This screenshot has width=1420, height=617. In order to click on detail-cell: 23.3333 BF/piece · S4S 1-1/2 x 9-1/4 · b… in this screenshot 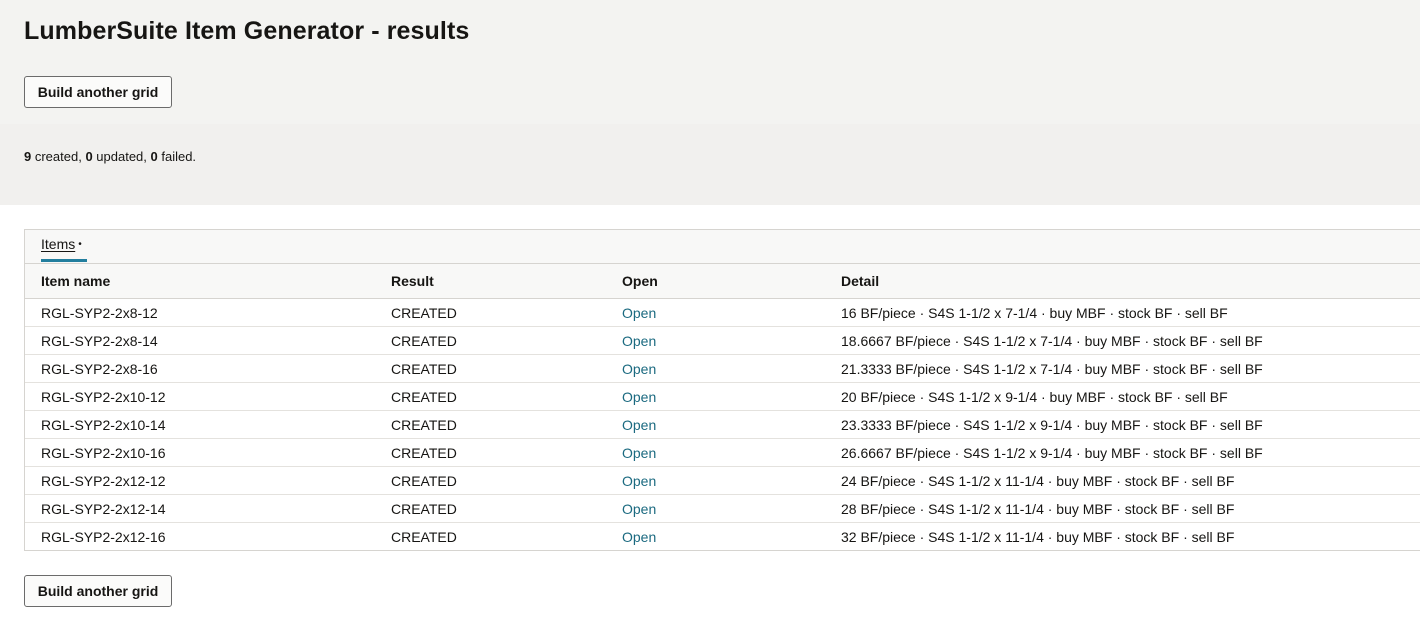, I will do `click(1130, 424)`.